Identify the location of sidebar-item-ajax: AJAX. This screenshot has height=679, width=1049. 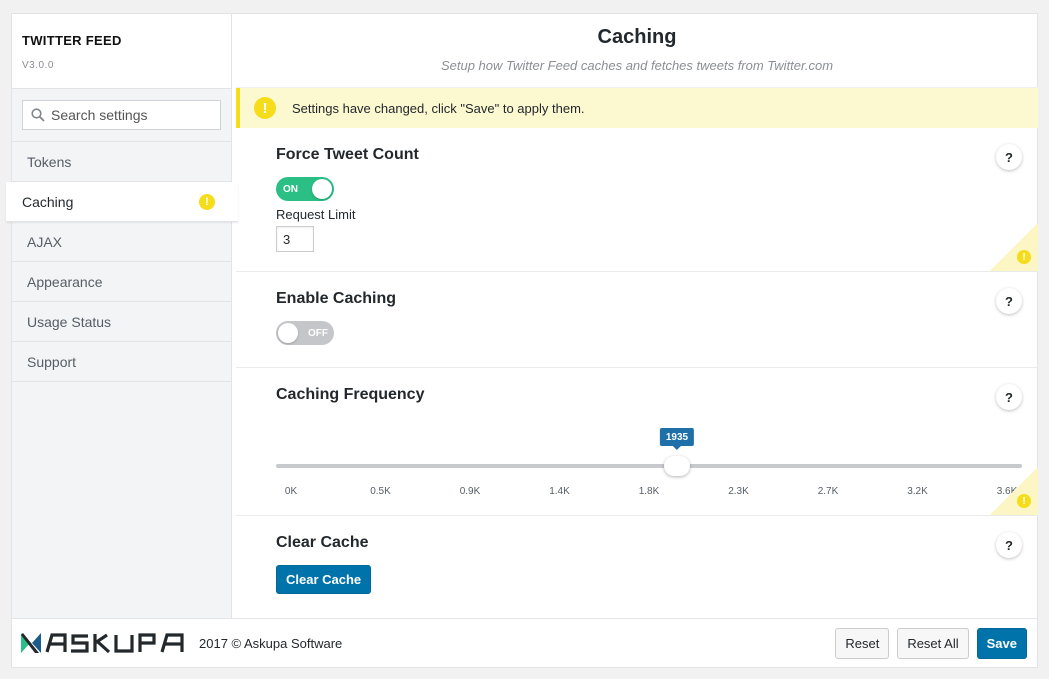
(121, 242).